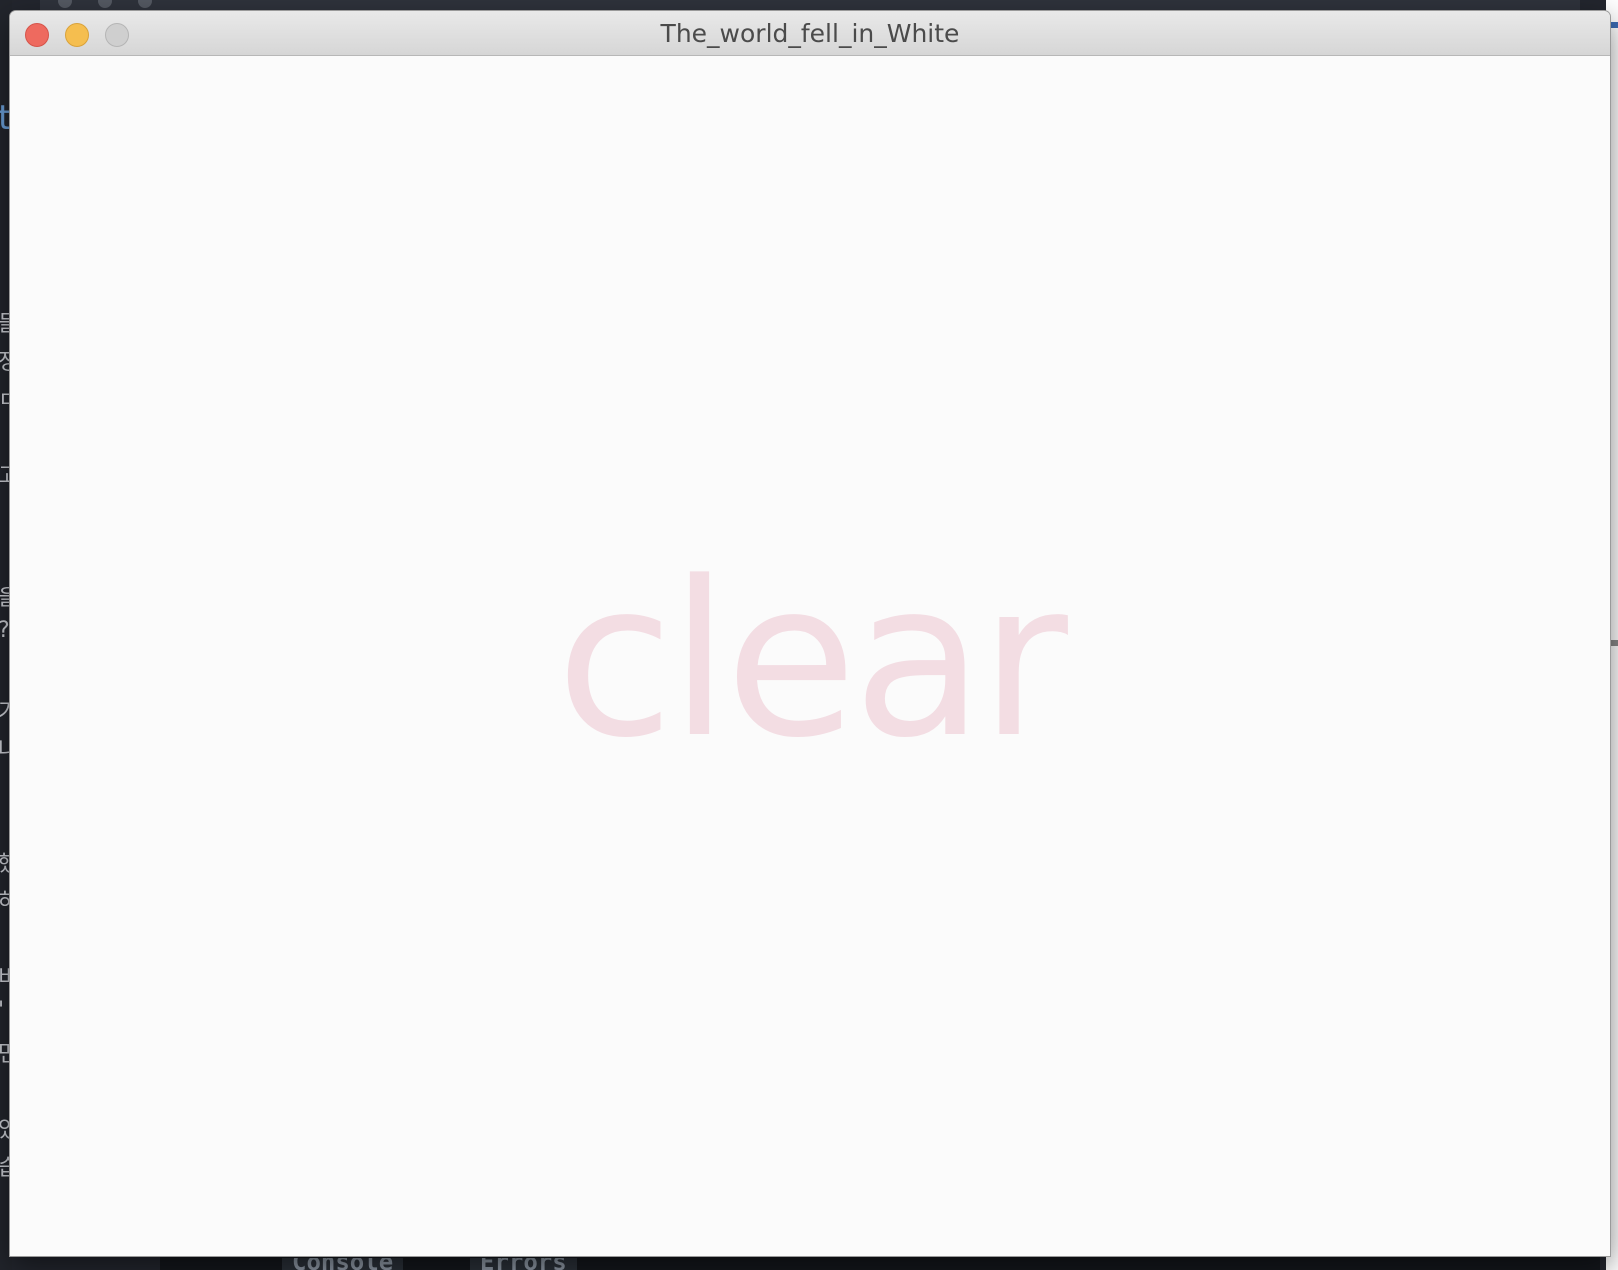 The height and width of the screenshot is (1270, 1618). Describe the element at coordinates (812, 660) in the screenshot. I see `clear-message: clear` at that location.